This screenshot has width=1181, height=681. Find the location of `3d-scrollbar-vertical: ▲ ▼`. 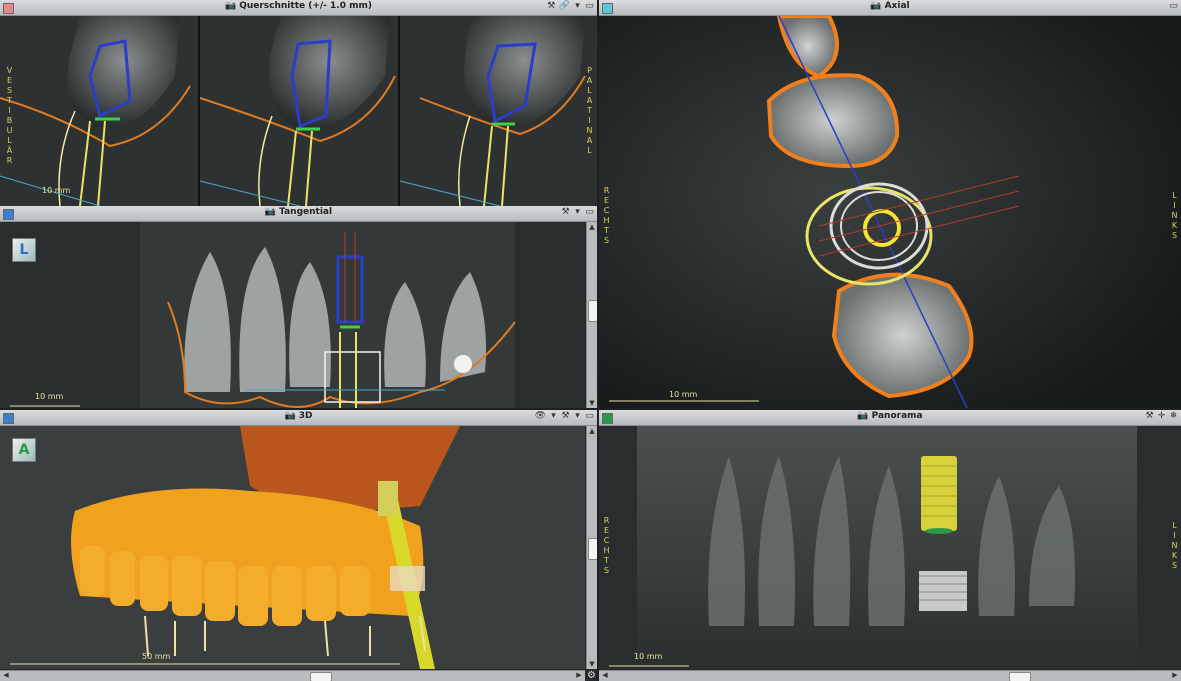

3d-scrollbar-vertical: ▲ ▼ is located at coordinates (591, 547).